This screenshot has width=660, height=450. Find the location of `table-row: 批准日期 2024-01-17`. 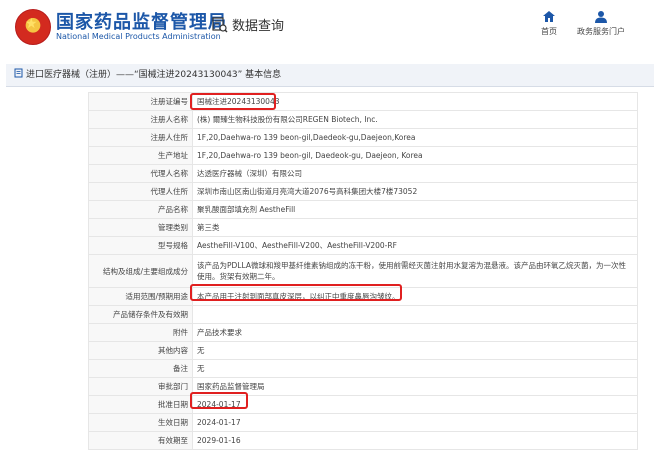

table-row: 批准日期 2024-01-17 is located at coordinates (363, 404).